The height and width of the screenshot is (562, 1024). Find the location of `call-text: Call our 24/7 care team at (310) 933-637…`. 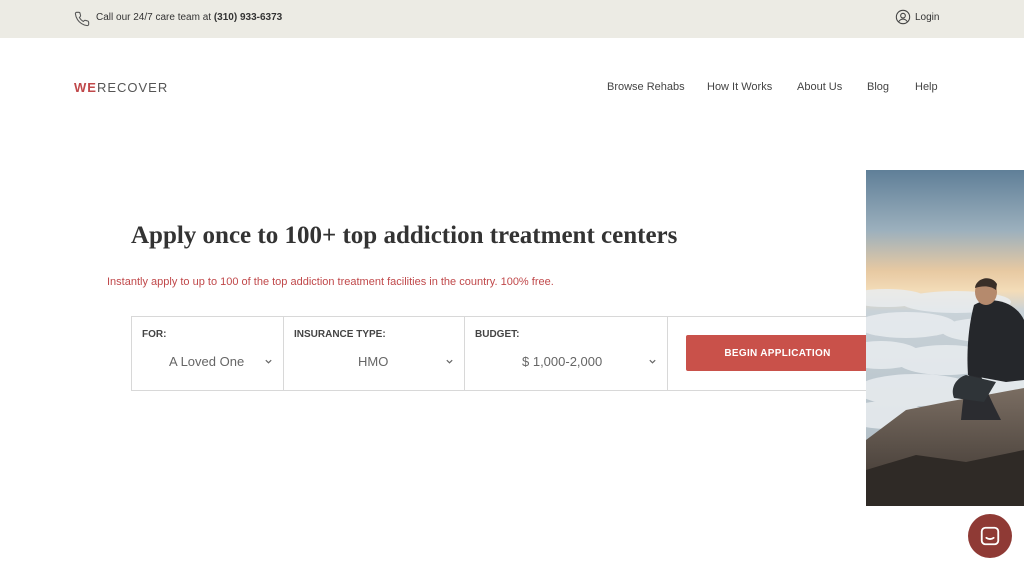

call-text: Call our 24/7 care team at (310) 933-637… is located at coordinates (189, 17).